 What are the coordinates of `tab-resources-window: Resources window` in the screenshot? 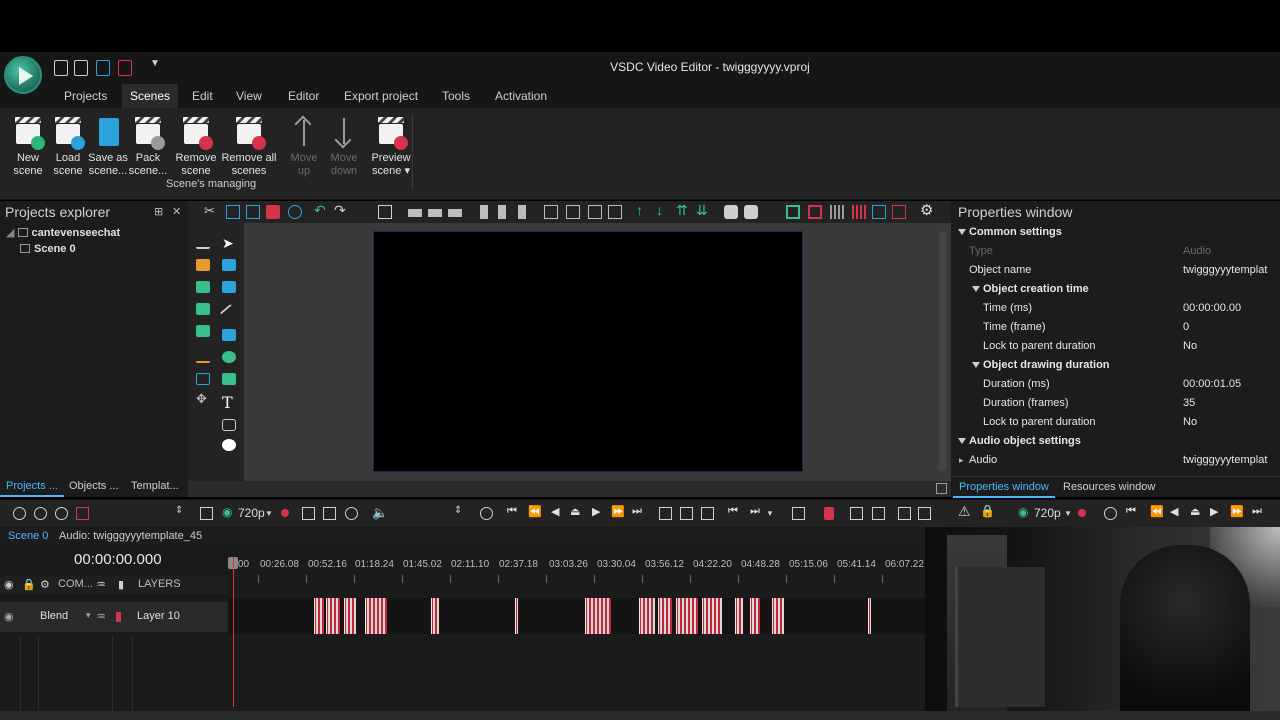 It's located at (1109, 487).